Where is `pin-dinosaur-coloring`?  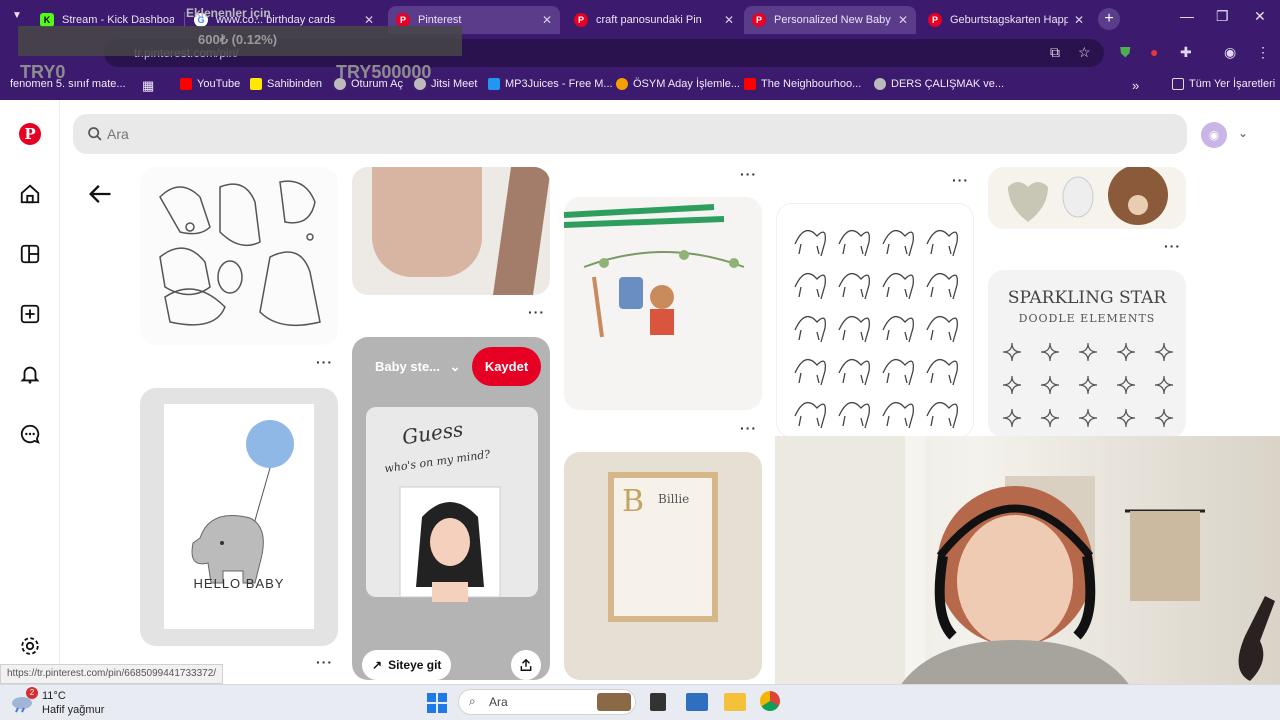
pin-dinosaur-coloring is located at coordinates (239, 256).